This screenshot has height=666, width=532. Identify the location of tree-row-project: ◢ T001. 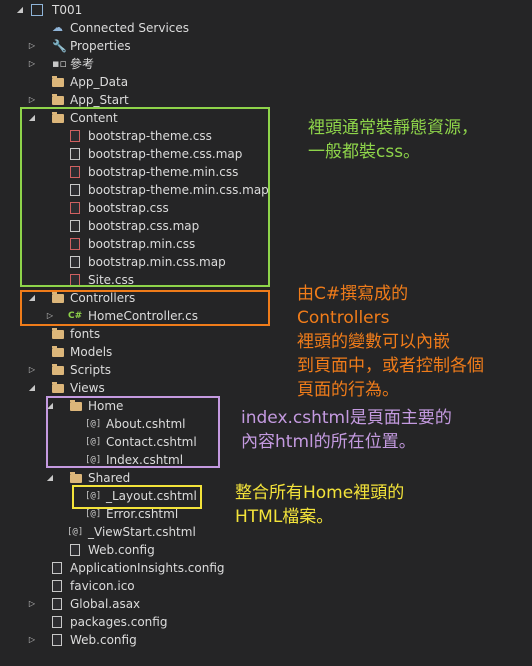
(266, 10).